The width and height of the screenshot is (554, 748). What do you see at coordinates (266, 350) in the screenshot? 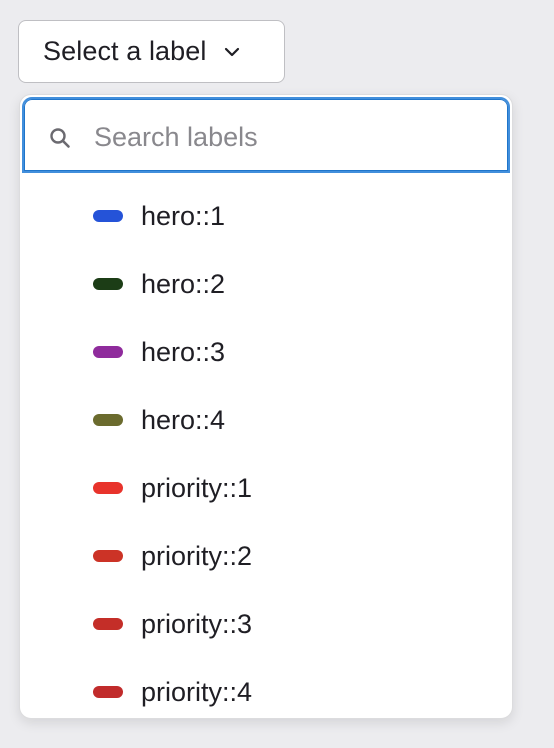
I see `label-option: hero::3` at bounding box center [266, 350].